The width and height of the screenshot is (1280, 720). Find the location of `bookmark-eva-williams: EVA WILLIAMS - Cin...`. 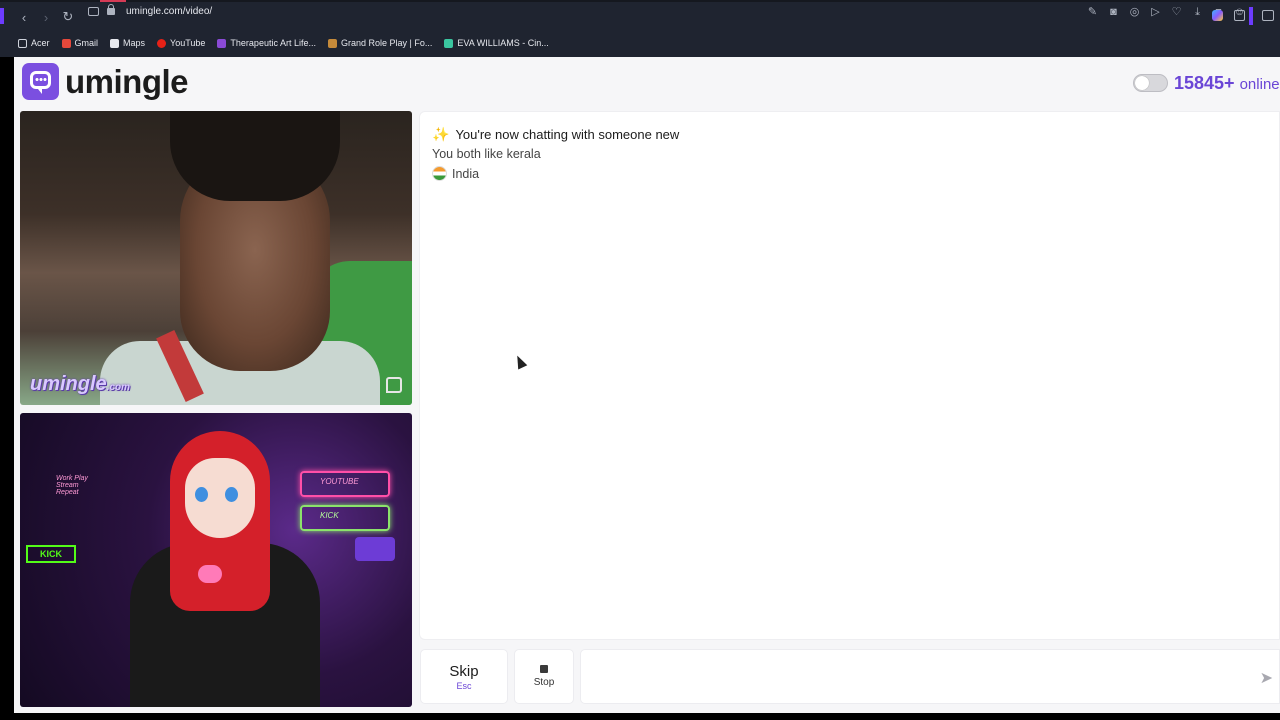

bookmark-eva-williams: EVA WILLIAMS - Cin... is located at coordinates (496, 43).